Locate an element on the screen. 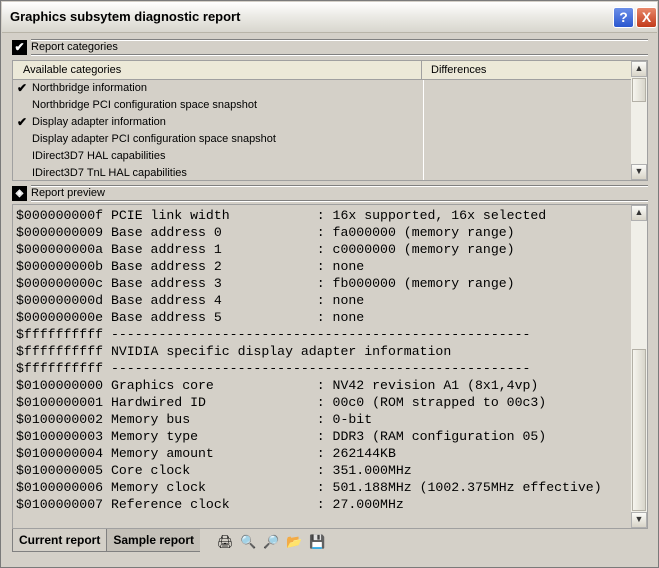 The width and height of the screenshot is (659, 568). tab-sample-report: Sample report is located at coordinates (154, 540).